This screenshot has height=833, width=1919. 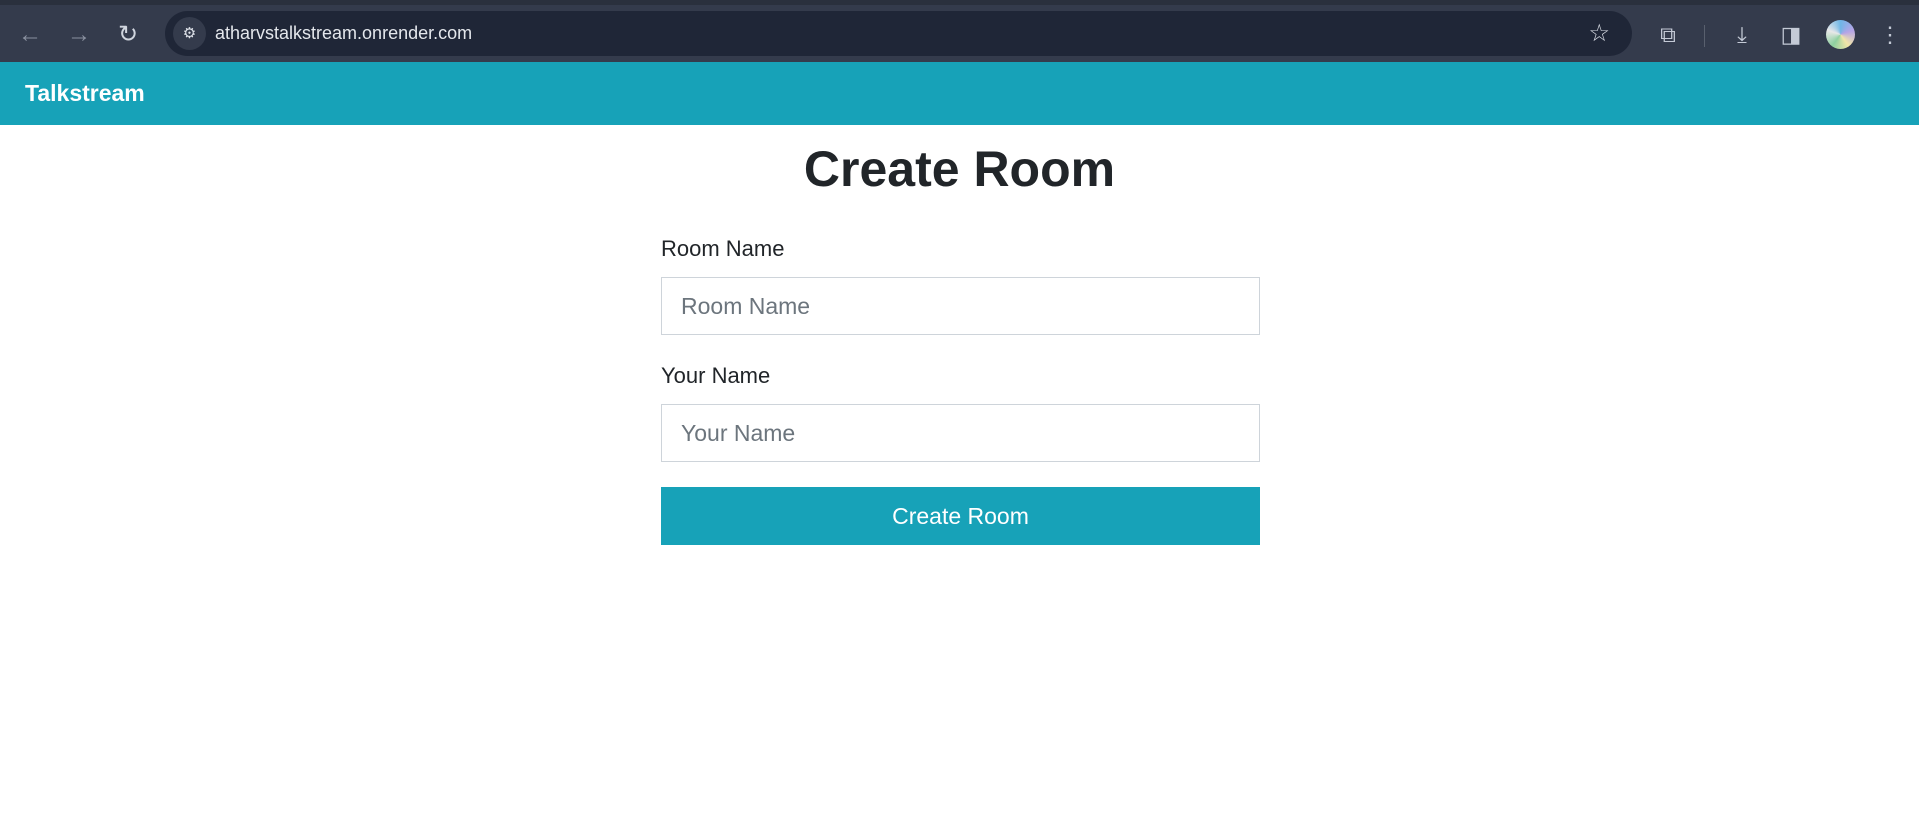 What do you see at coordinates (79, 35) in the screenshot?
I see `forward-arrow-icon: →` at bounding box center [79, 35].